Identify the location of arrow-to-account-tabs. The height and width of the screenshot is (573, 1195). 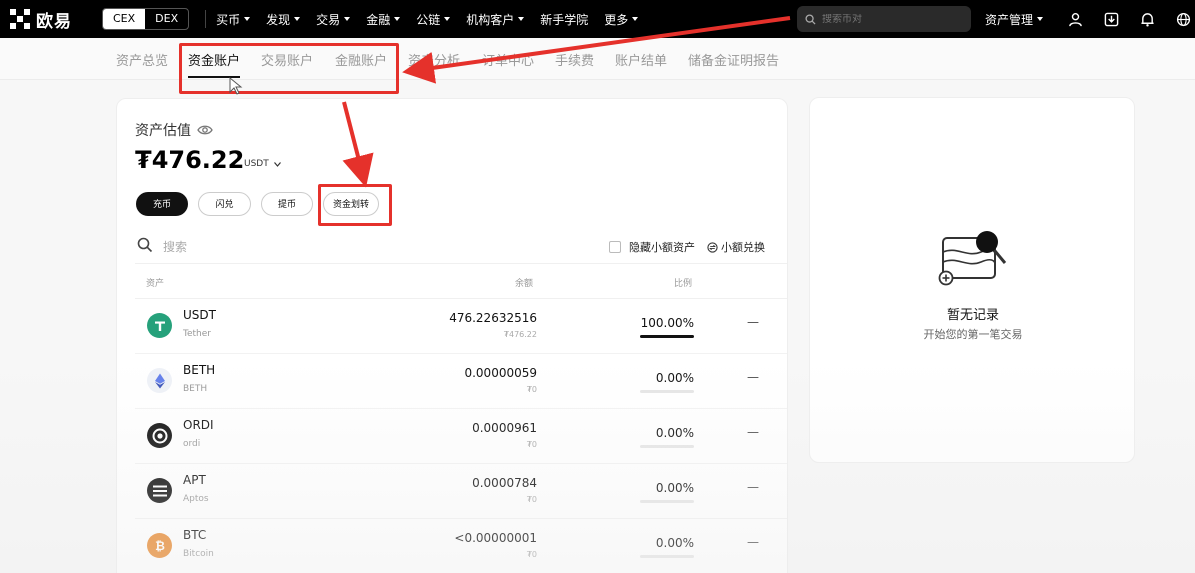
(596, 50).